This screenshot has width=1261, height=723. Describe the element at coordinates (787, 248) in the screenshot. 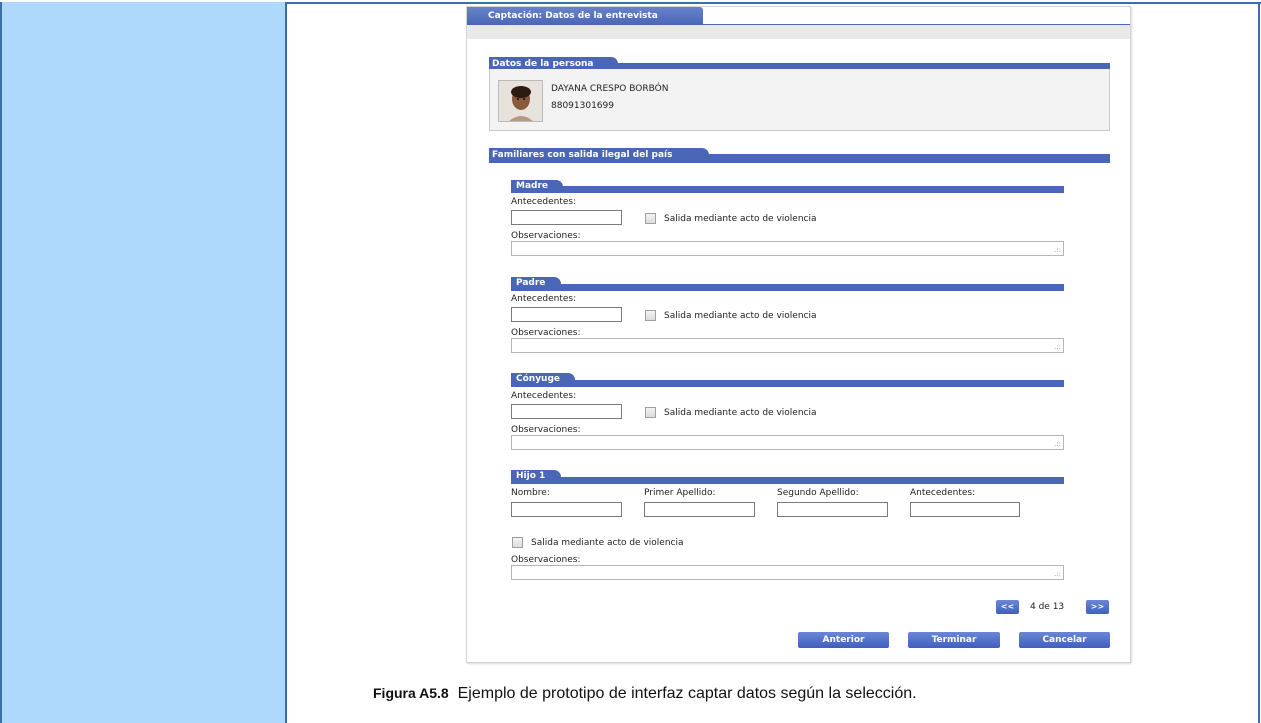

I see `madre-observaciones-textarea: .::` at that location.